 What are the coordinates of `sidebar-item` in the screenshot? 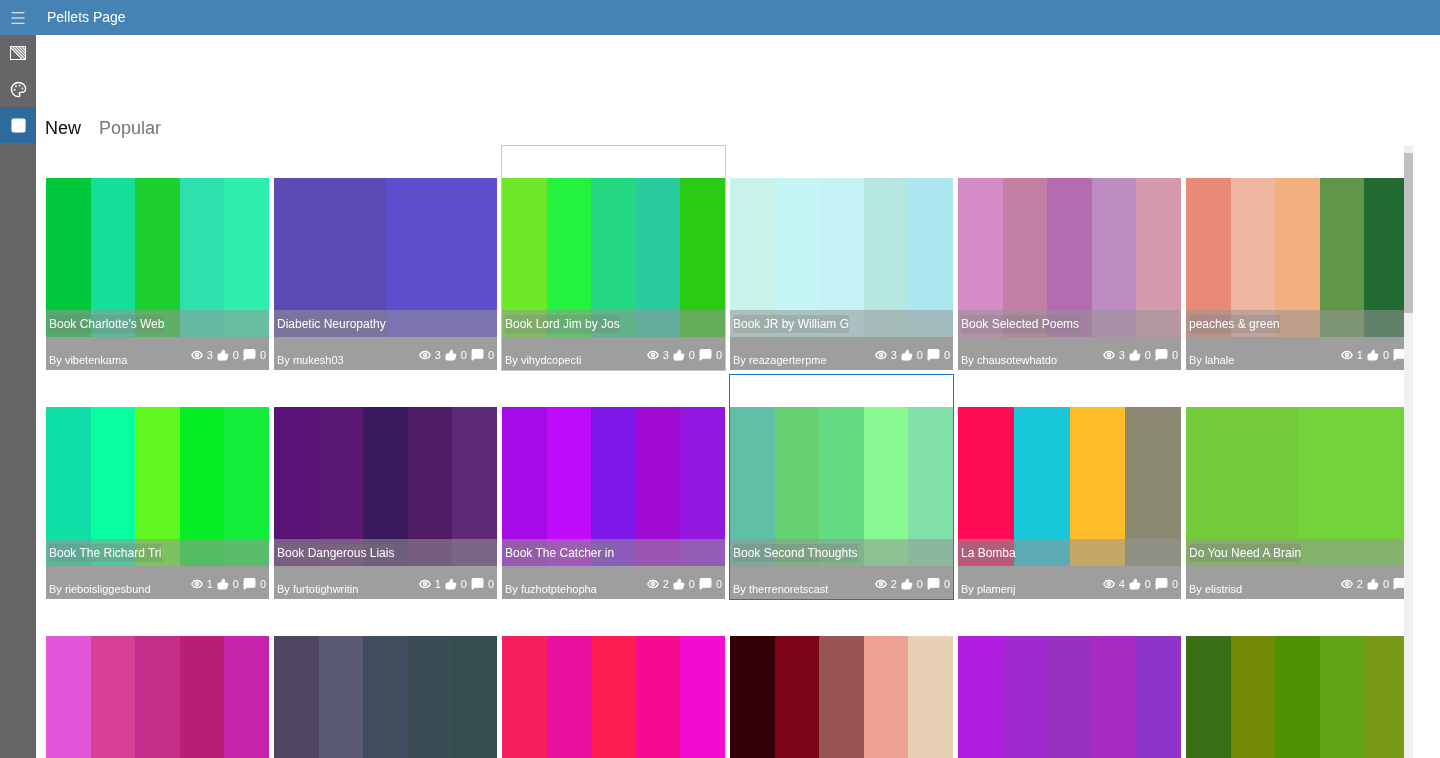 It's located at (18, 125).